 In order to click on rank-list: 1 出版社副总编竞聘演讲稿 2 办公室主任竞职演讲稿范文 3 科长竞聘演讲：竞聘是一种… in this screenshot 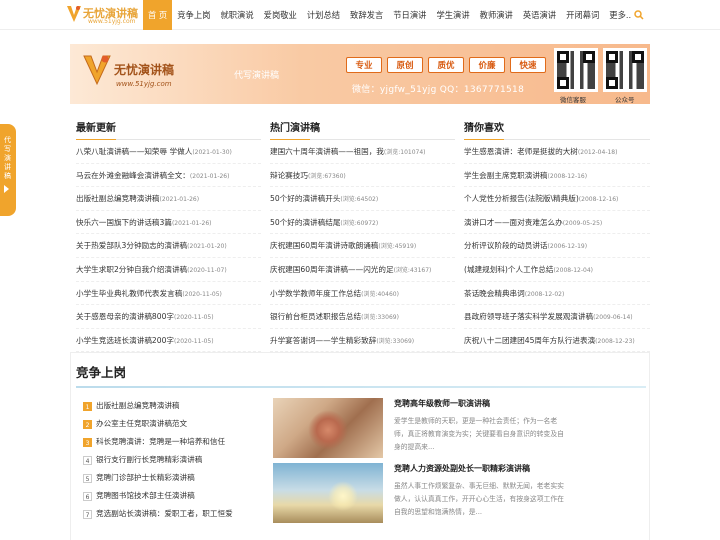, I will do `click(173, 460)`.